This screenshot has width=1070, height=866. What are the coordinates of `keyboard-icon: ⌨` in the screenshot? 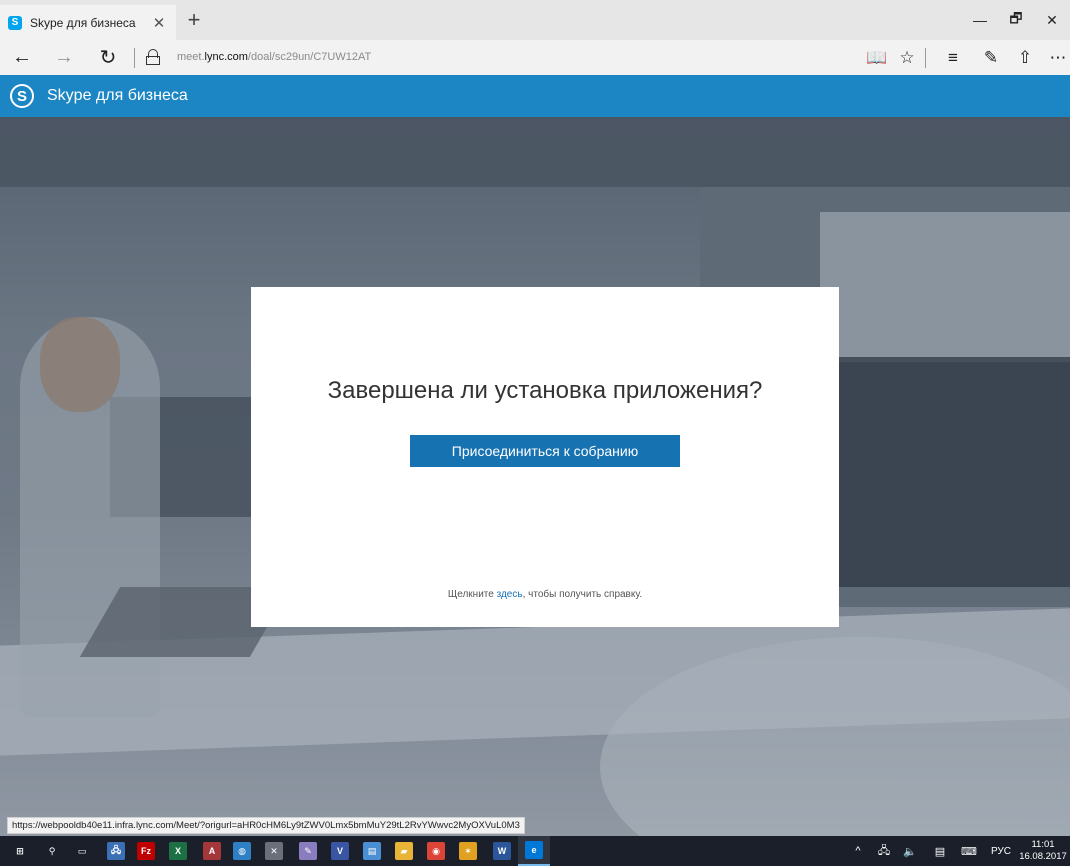 It's located at (969, 851).